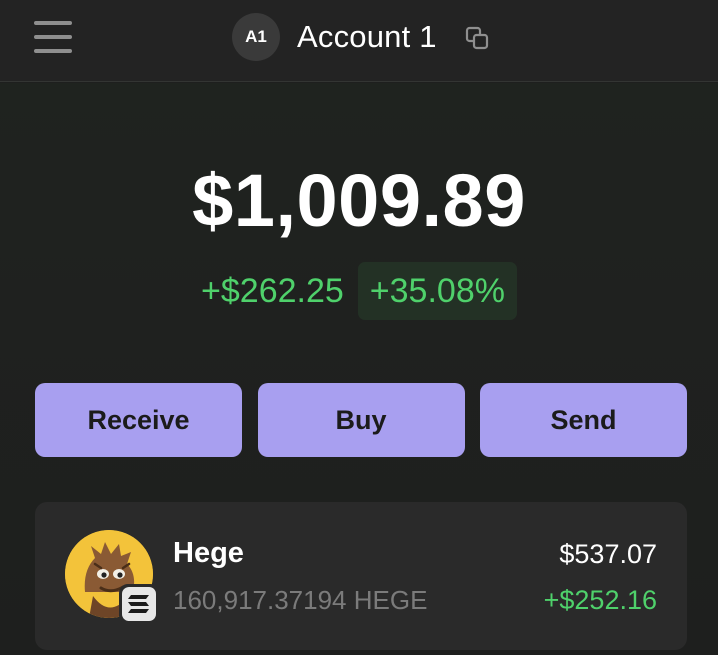 The image size is (718, 655). I want to click on account-avatar: A1, so click(256, 37).